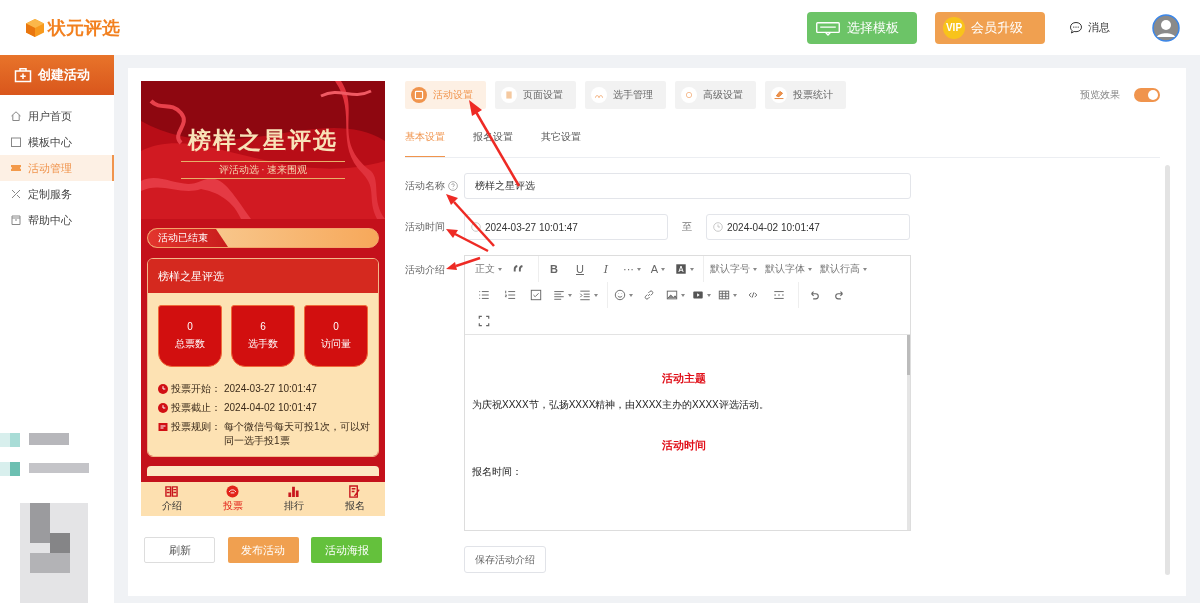 The height and width of the screenshot is (603, 1200). I want to click on toolbar-button: ···, so click(632, 269).